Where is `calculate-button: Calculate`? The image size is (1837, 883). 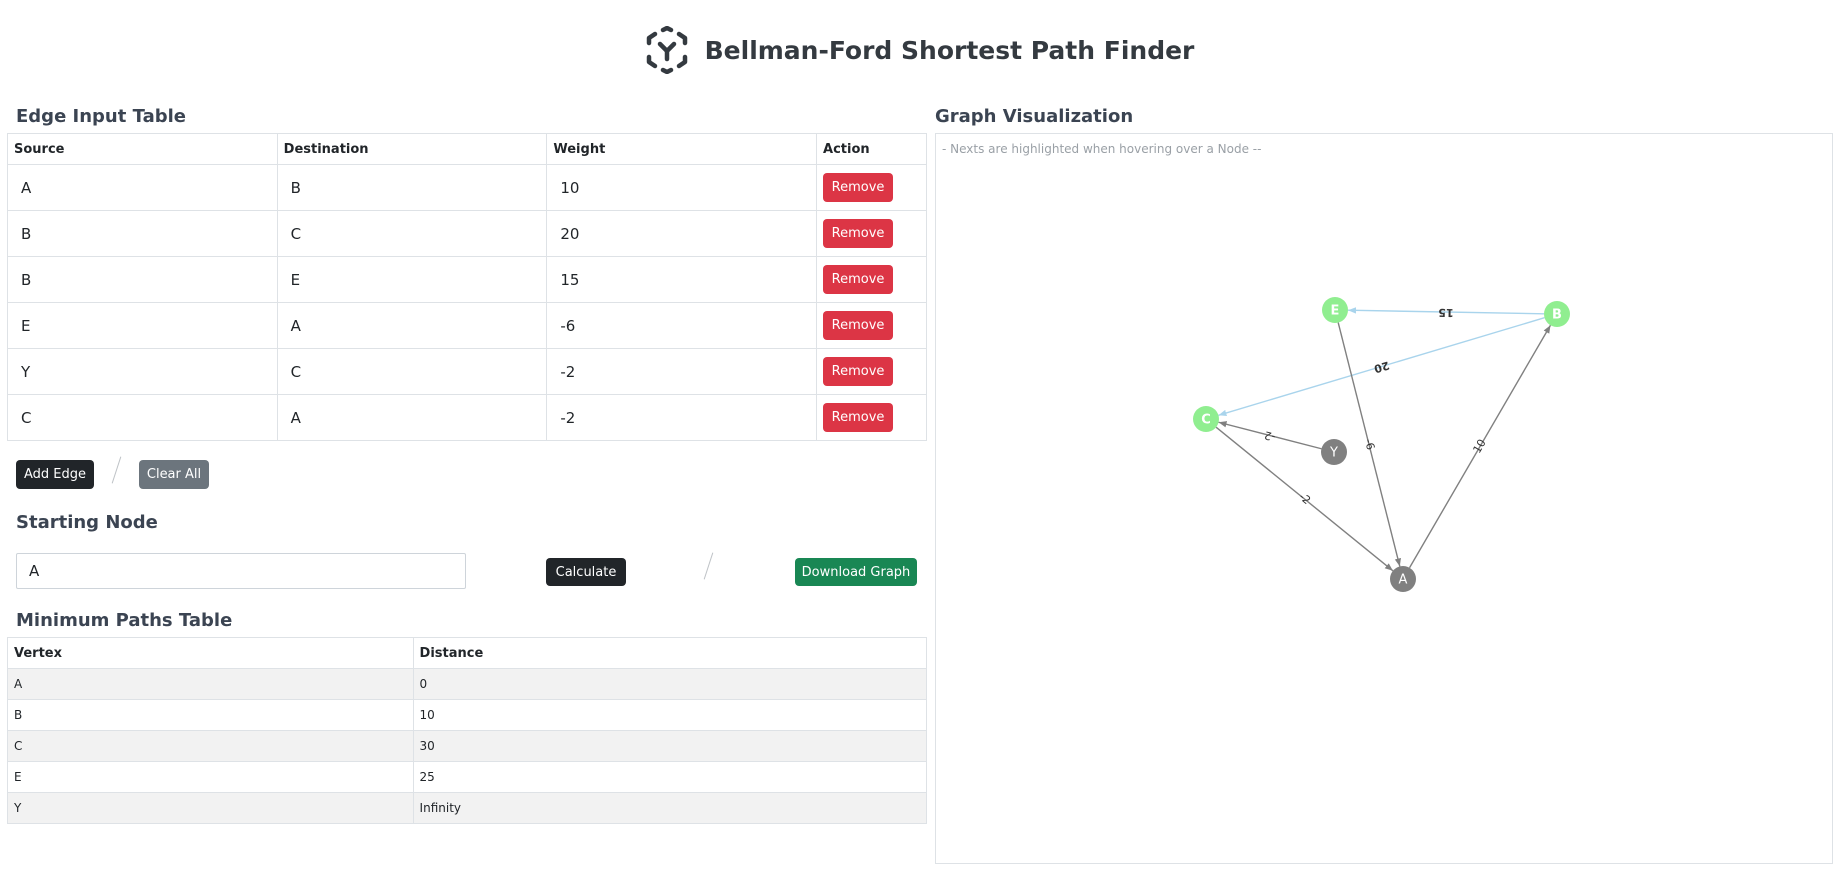 calculate-button: Calculate is located at coordinates (586, 572).